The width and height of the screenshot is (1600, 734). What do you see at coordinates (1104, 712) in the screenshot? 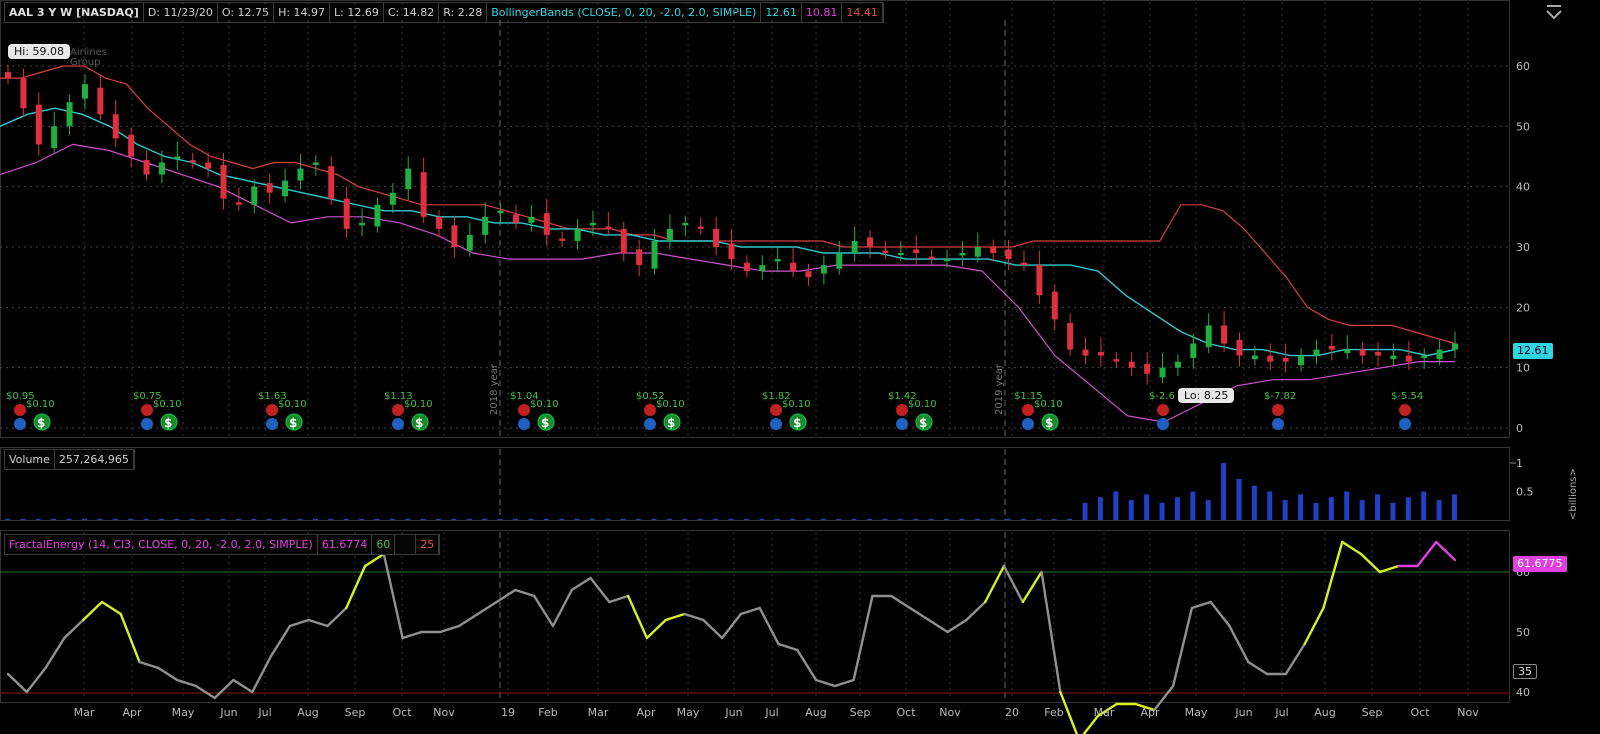
I see `x-tick-label: Mar` at bounding box center [1104, 712].